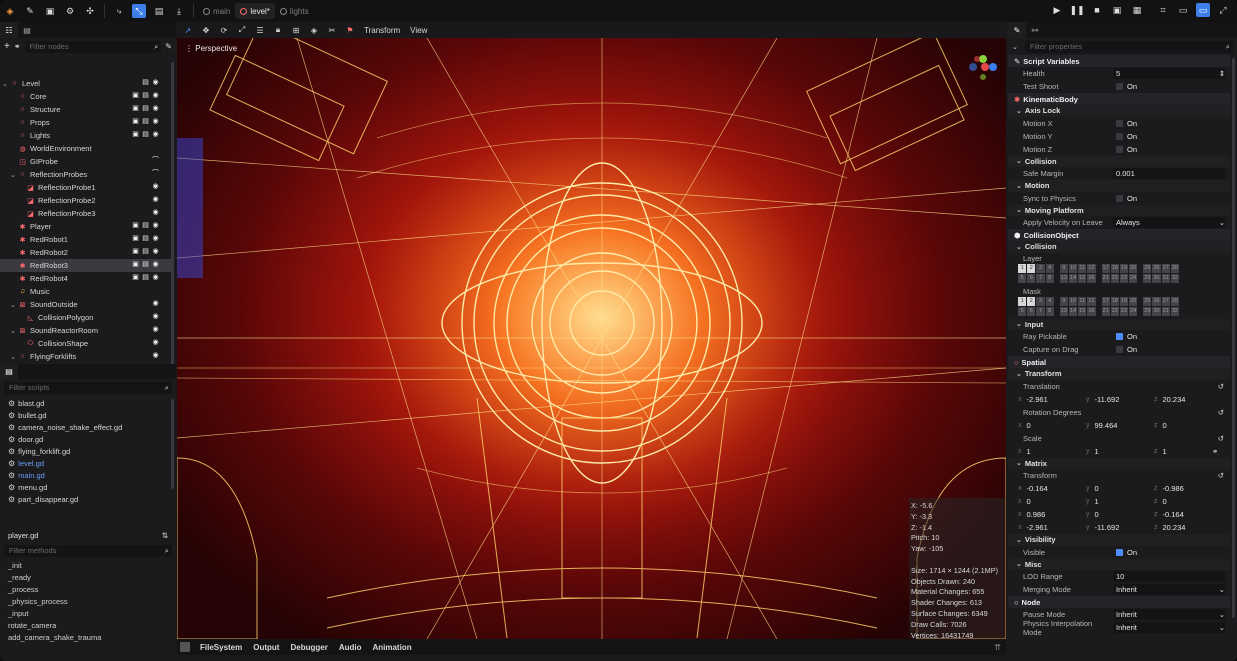 The image size is (1237, 661). What do you see at coordinates (255, 11) in the screenshot?
I see `scene-tab-level: level*` at bounding box center [255, 11].